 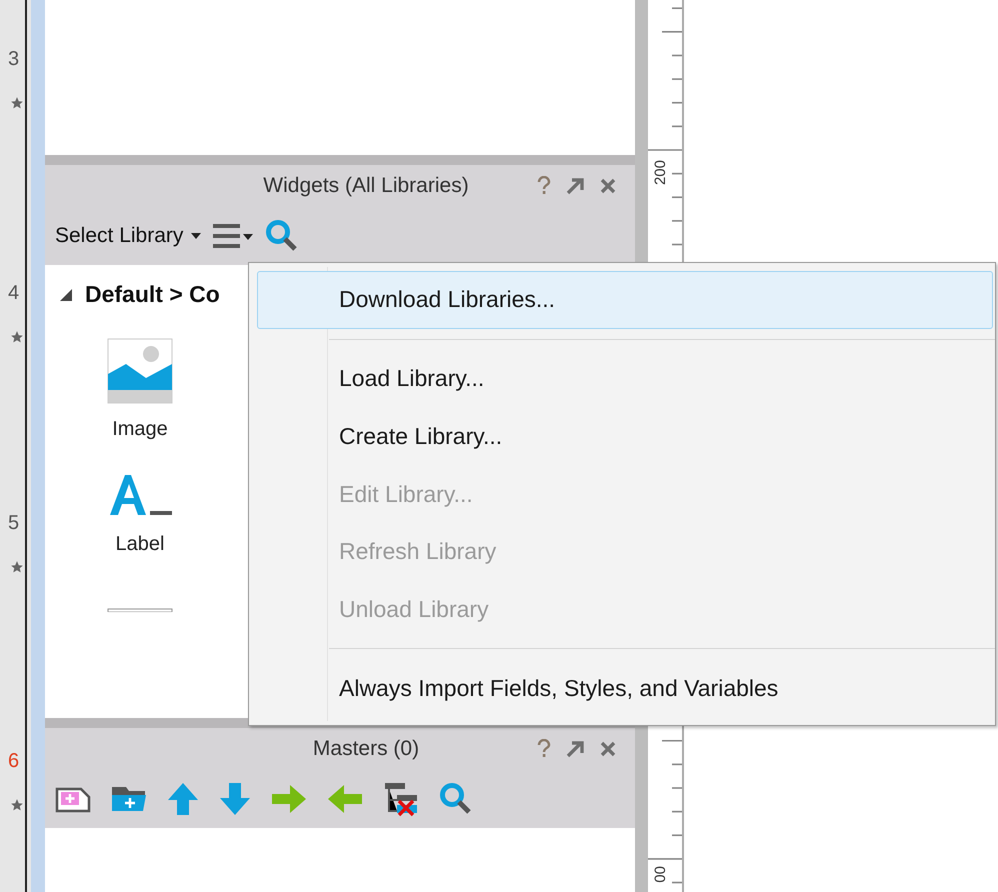 I want to click on ruler-number: 6, so click(x=14, y=761).